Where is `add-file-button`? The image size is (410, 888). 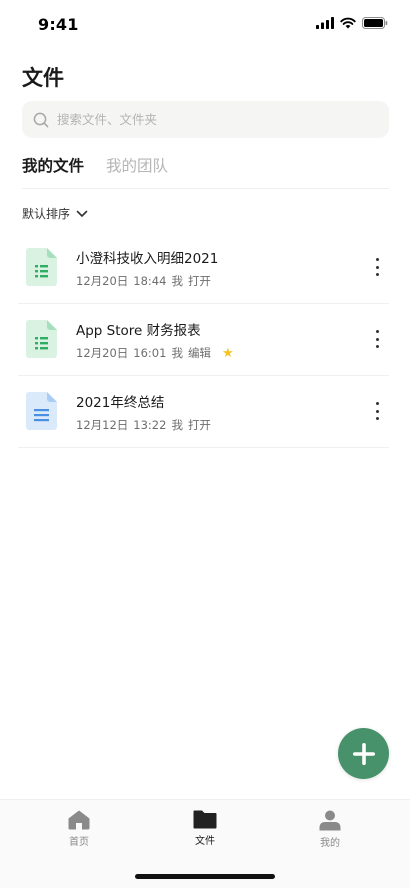 add-file-button is located at coordinates (363, 753).